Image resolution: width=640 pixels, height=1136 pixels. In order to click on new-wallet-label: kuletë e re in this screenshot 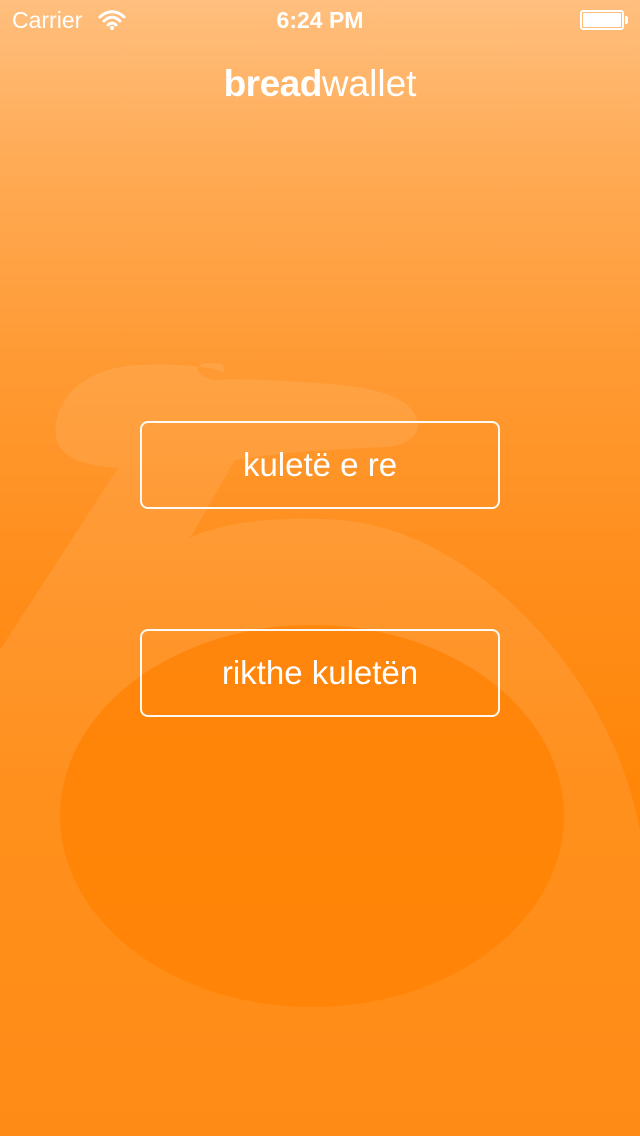, I will do `click(320, 464)`.